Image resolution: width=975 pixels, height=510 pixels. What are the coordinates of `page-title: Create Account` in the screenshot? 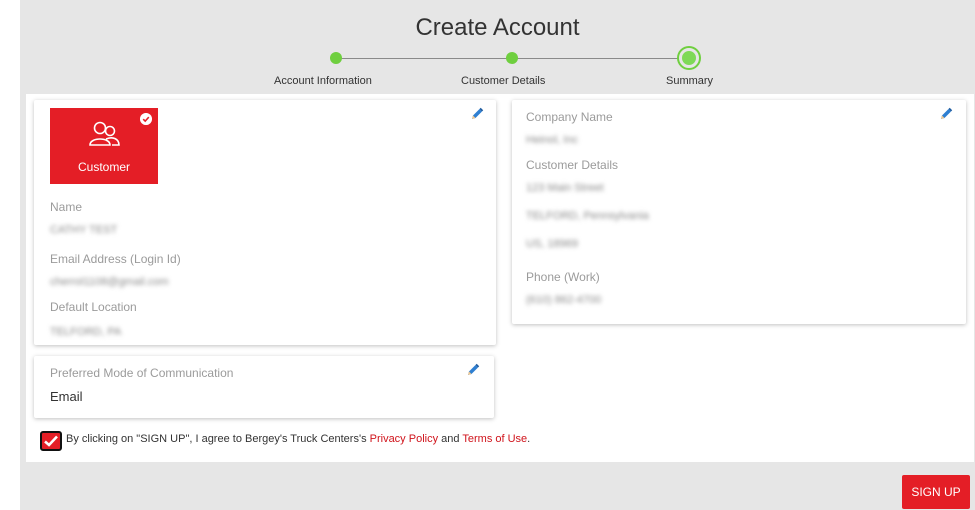 It's located at (497, 27).